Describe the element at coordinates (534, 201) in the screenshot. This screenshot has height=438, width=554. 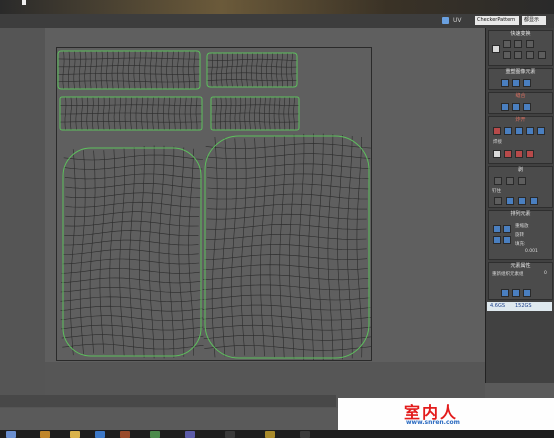
I see `select-pins-icon` at that location.